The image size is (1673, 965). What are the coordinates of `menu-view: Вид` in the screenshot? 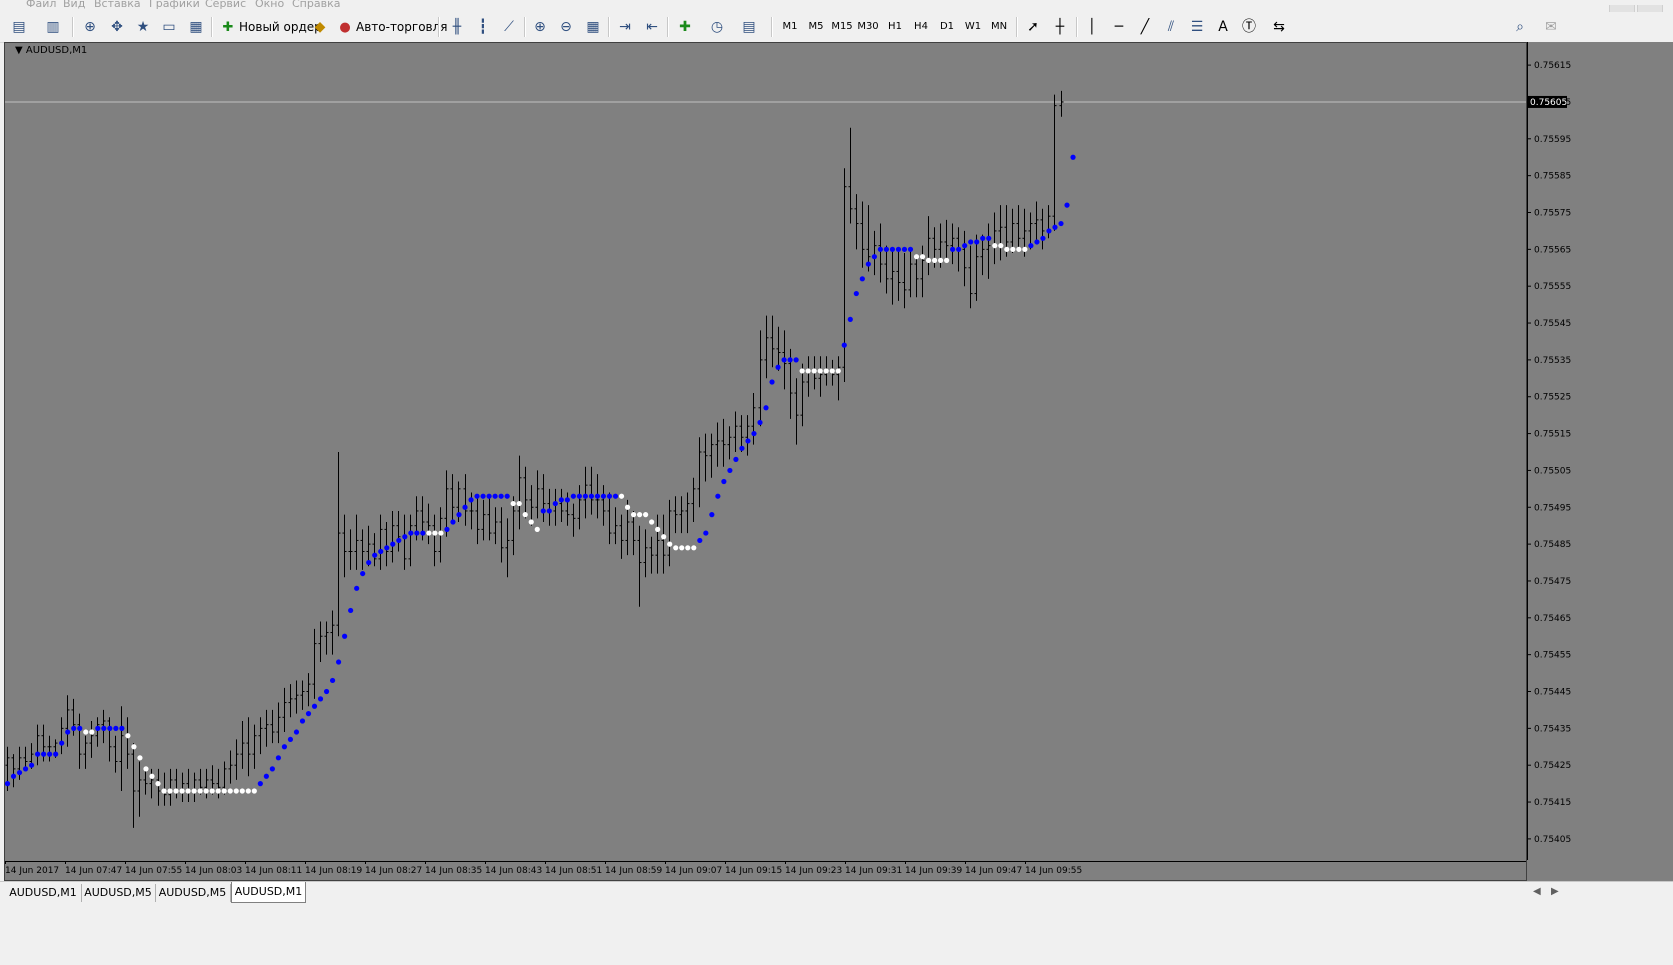 It's located at (74, 5).